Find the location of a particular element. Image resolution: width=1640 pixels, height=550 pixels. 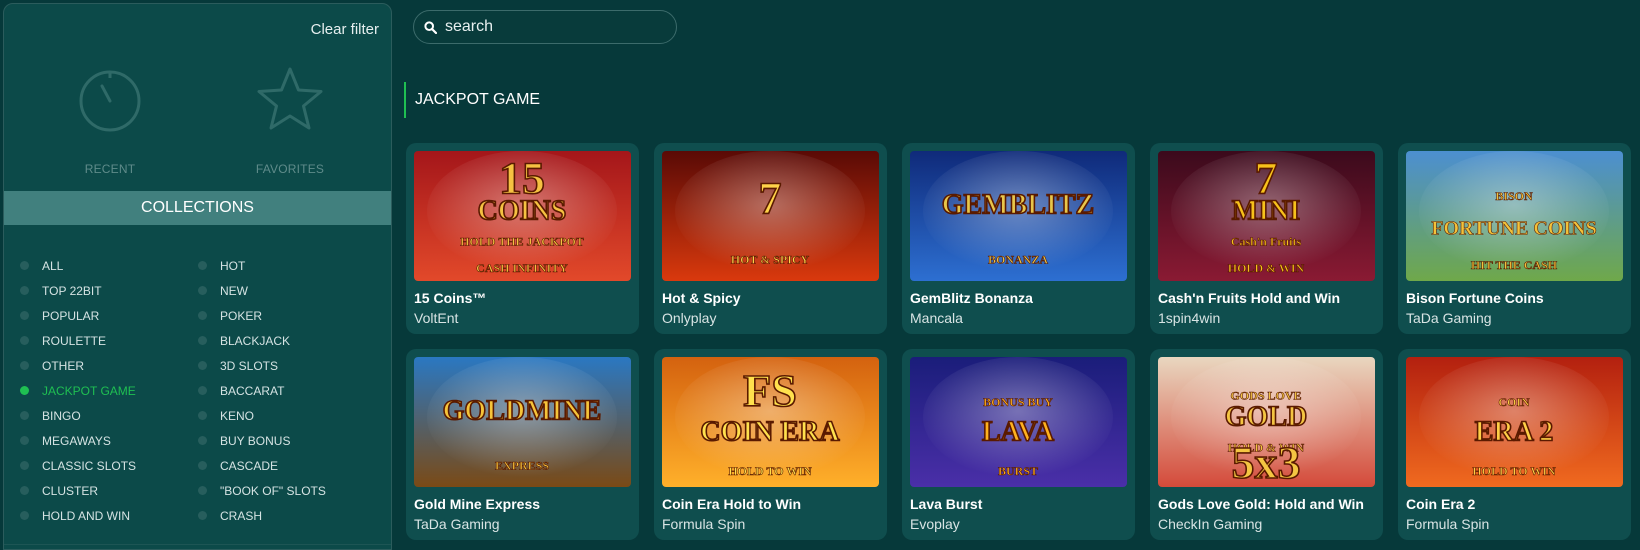

game-thumbnail: 7 MINI Cash'n Fruits HOLD & WIN is located at coordinates (1266, 216).